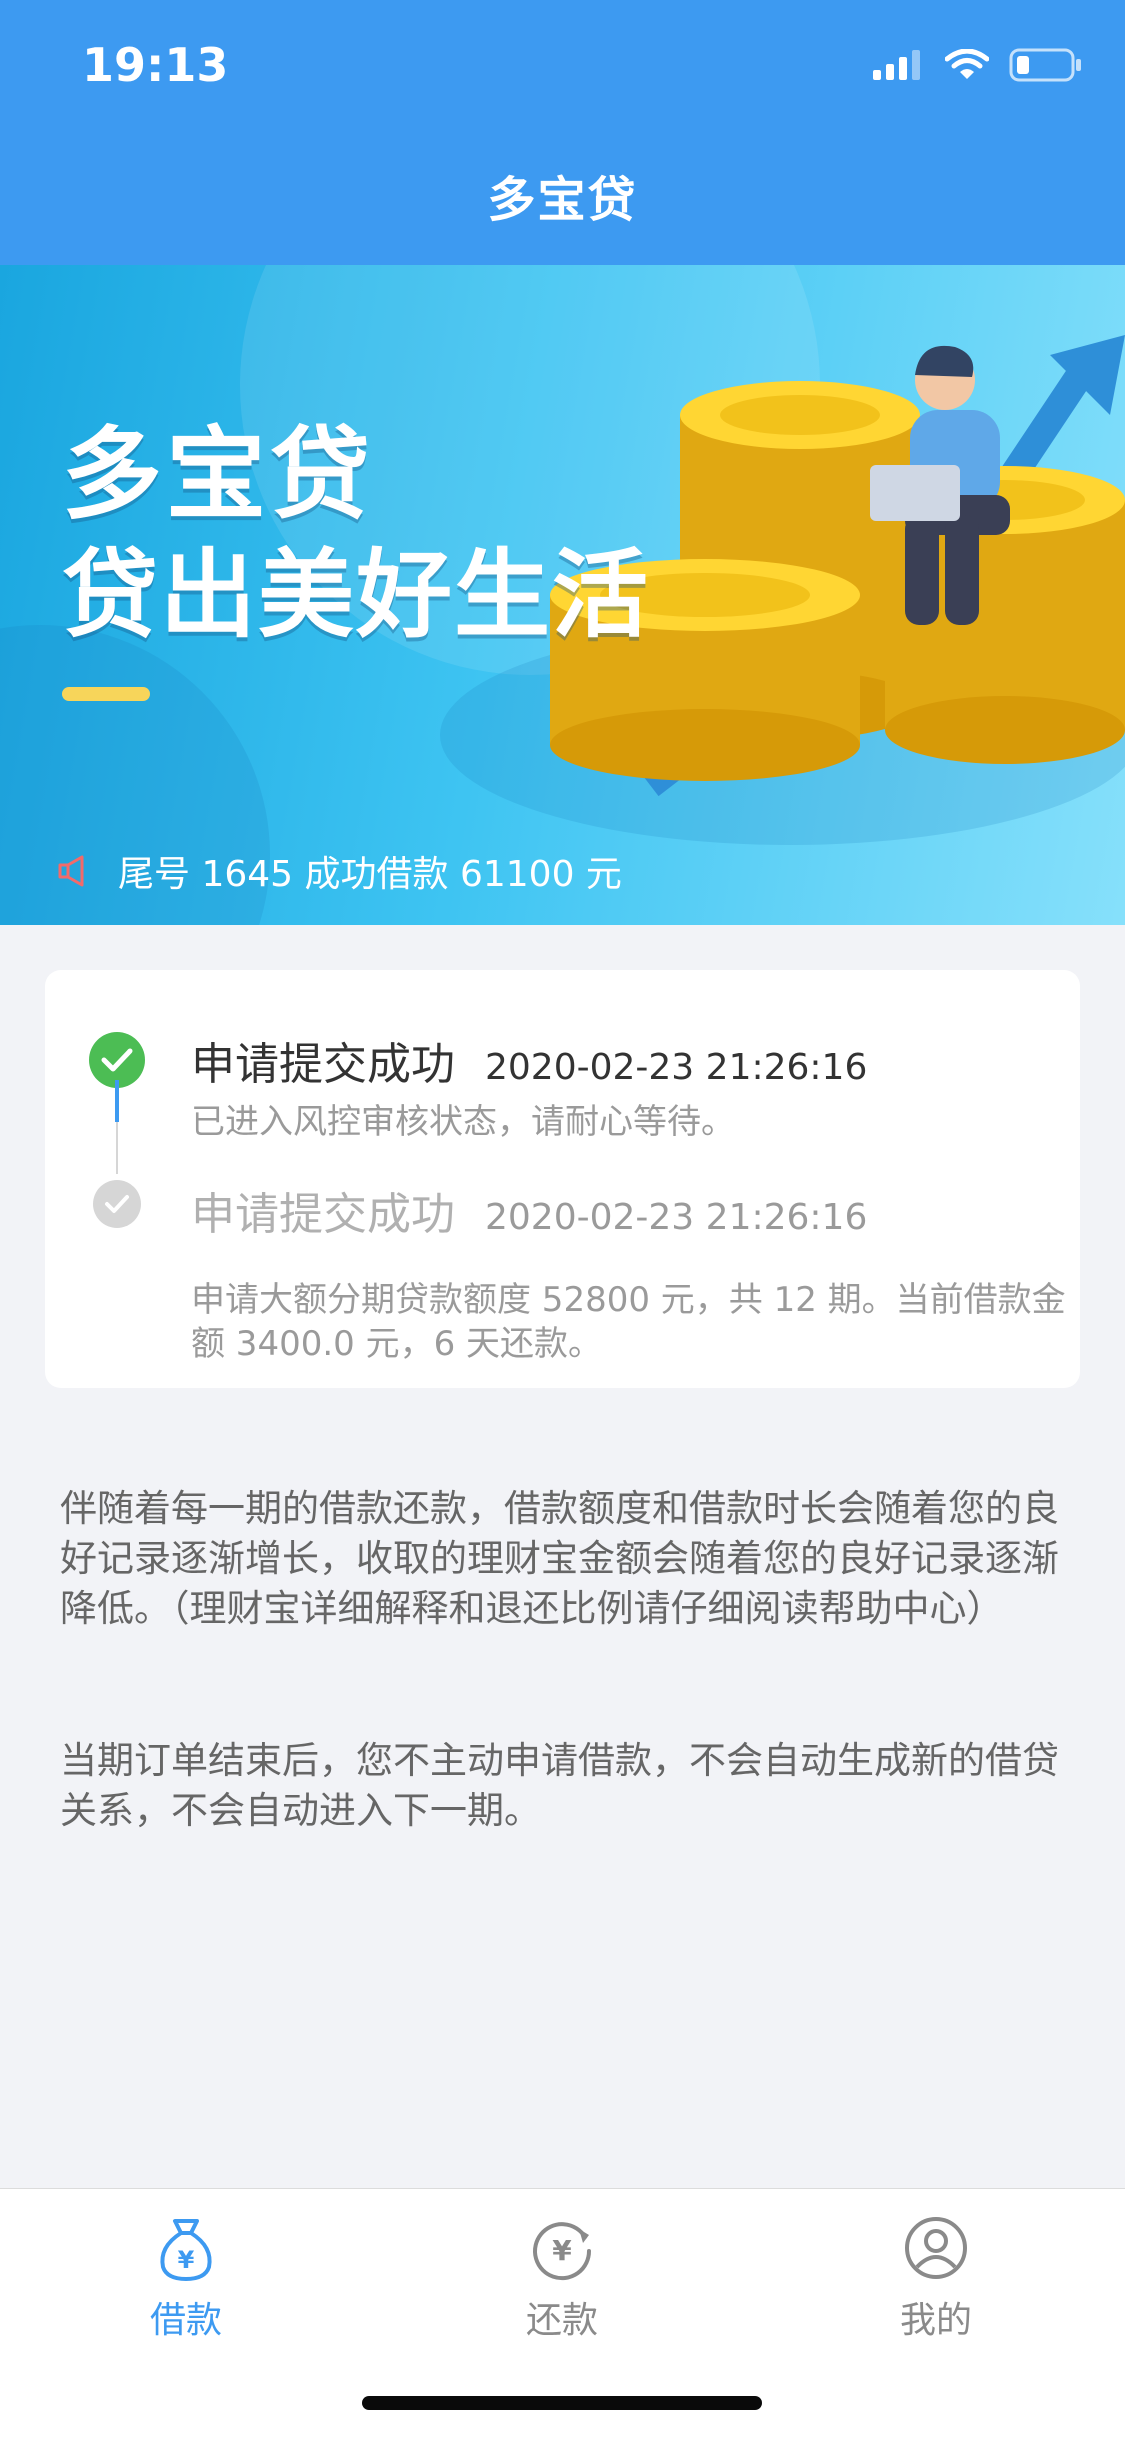 The image size is (1125, 2437). What do you see at coordinates (463, 1122) in the screenshot?
I see `step-desc: 已进入风控审核状态，请耐心等待。` at bounding box center [463, 1122].